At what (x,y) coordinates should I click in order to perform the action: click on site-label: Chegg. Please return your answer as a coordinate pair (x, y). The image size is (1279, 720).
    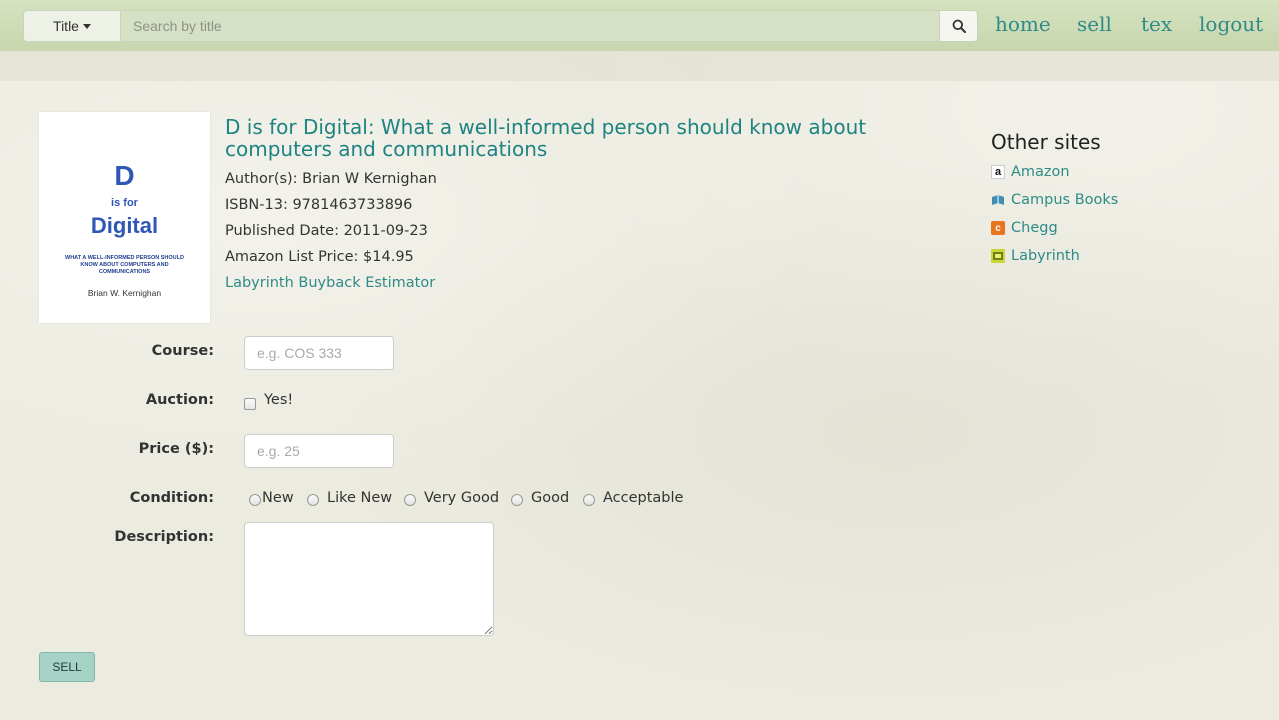
    Looking at the image, I should click on (1034, 228).